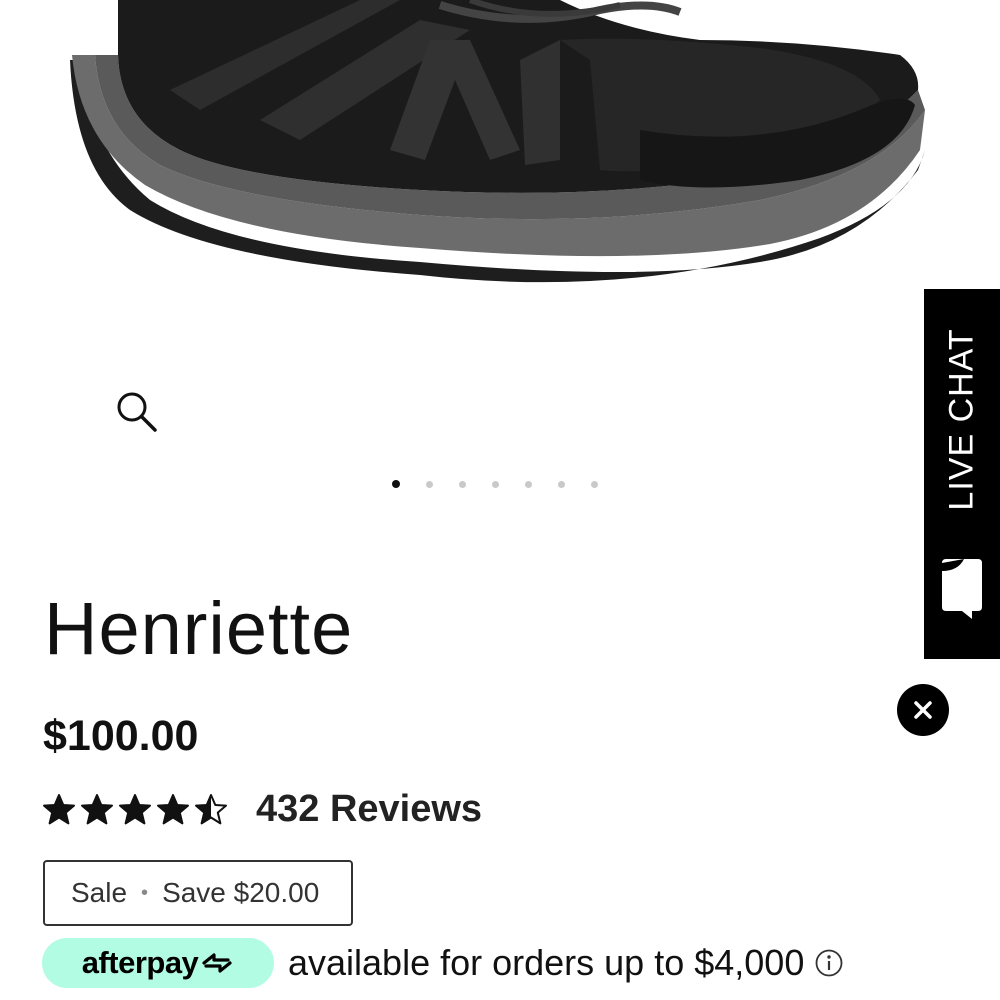  Describe the element at coordinates (199, 628) in the screenshot. I see `product-title: Henriette` at that location.